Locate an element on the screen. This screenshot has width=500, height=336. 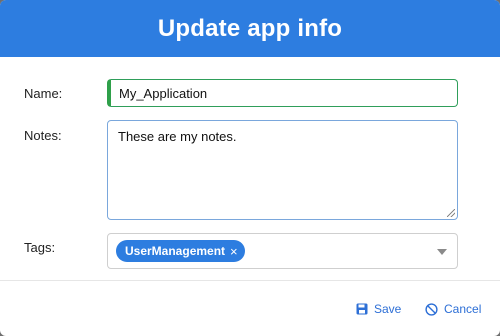
cancel-circle-icon is located at coordinates (431, 309).